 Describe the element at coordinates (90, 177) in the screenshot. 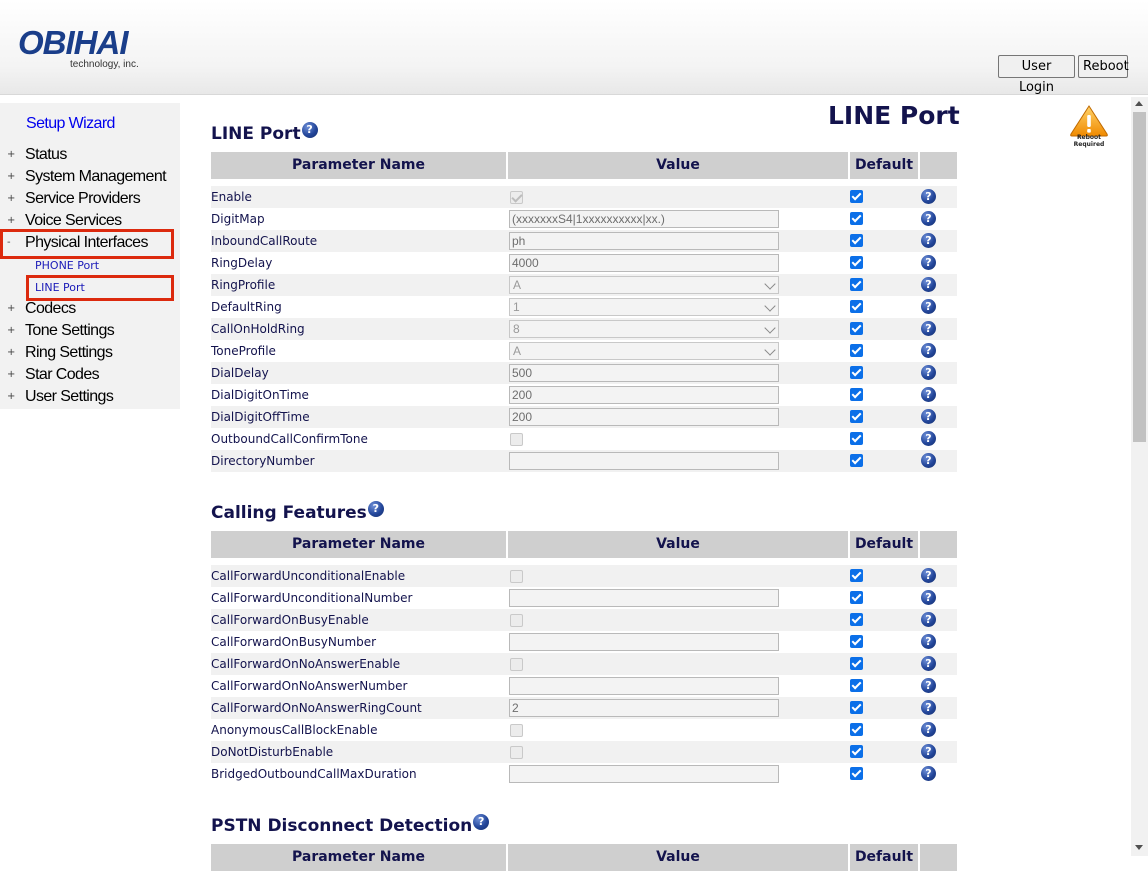

I see `sidebar-item-system-management: + System Management` at that location.